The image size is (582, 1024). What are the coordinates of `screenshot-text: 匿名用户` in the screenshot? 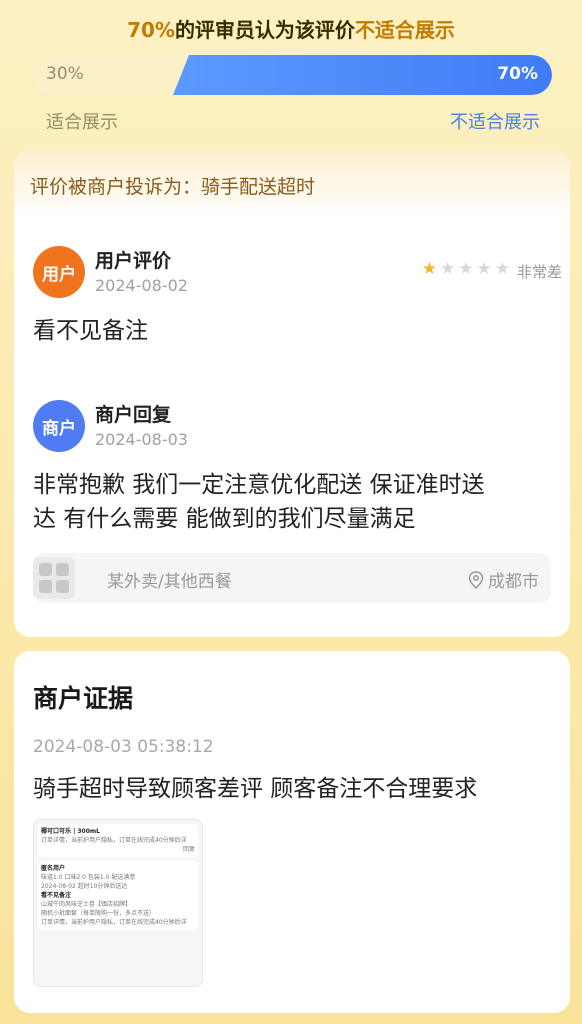 It's located at (53, 868).